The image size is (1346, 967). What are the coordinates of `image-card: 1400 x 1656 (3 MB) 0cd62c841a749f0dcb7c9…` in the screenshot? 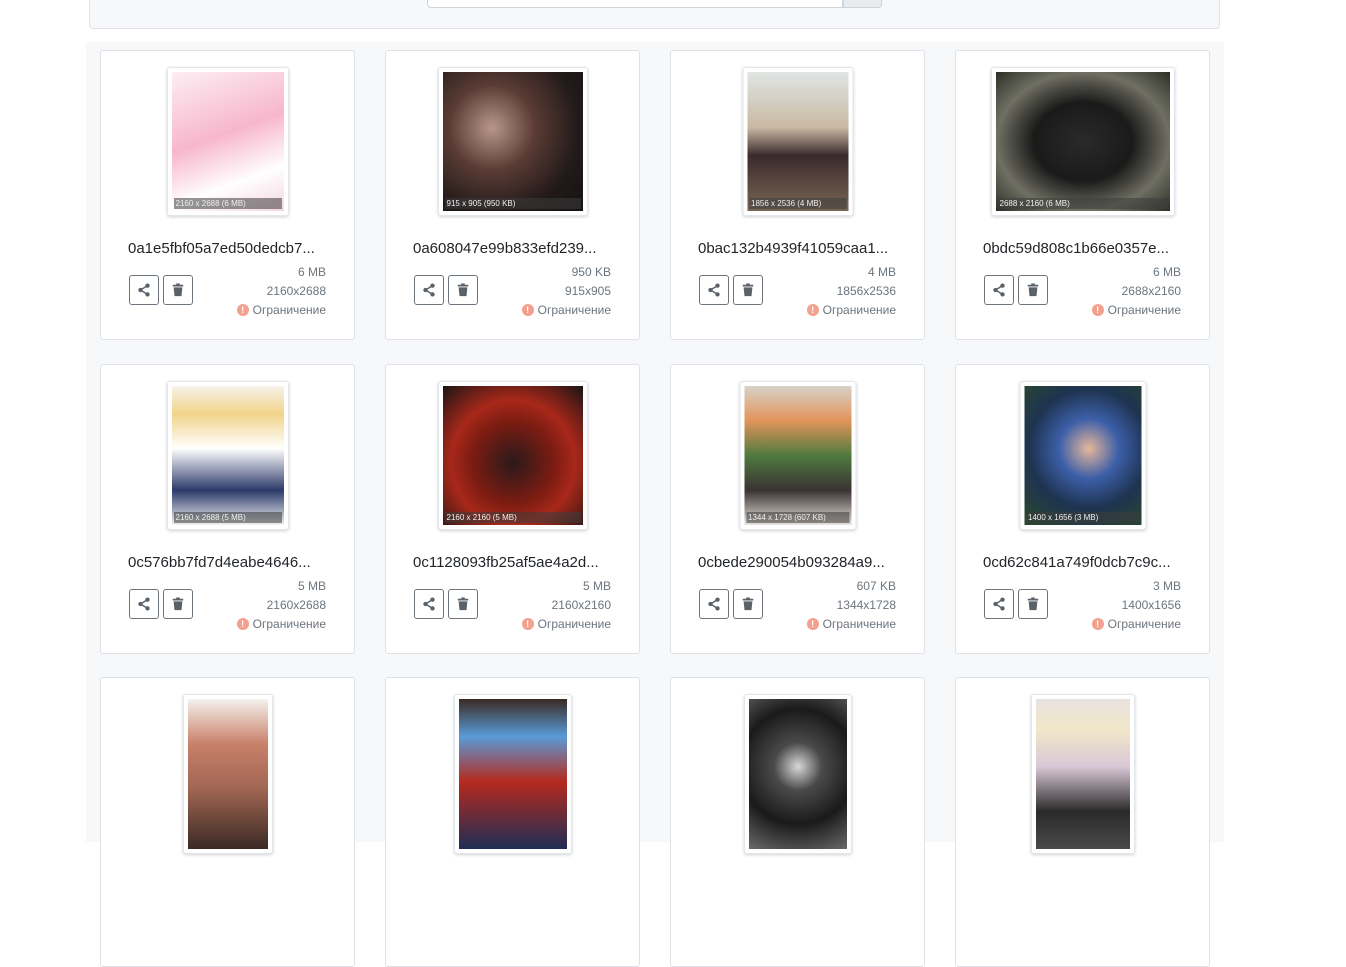 It's located at (1082, 509).